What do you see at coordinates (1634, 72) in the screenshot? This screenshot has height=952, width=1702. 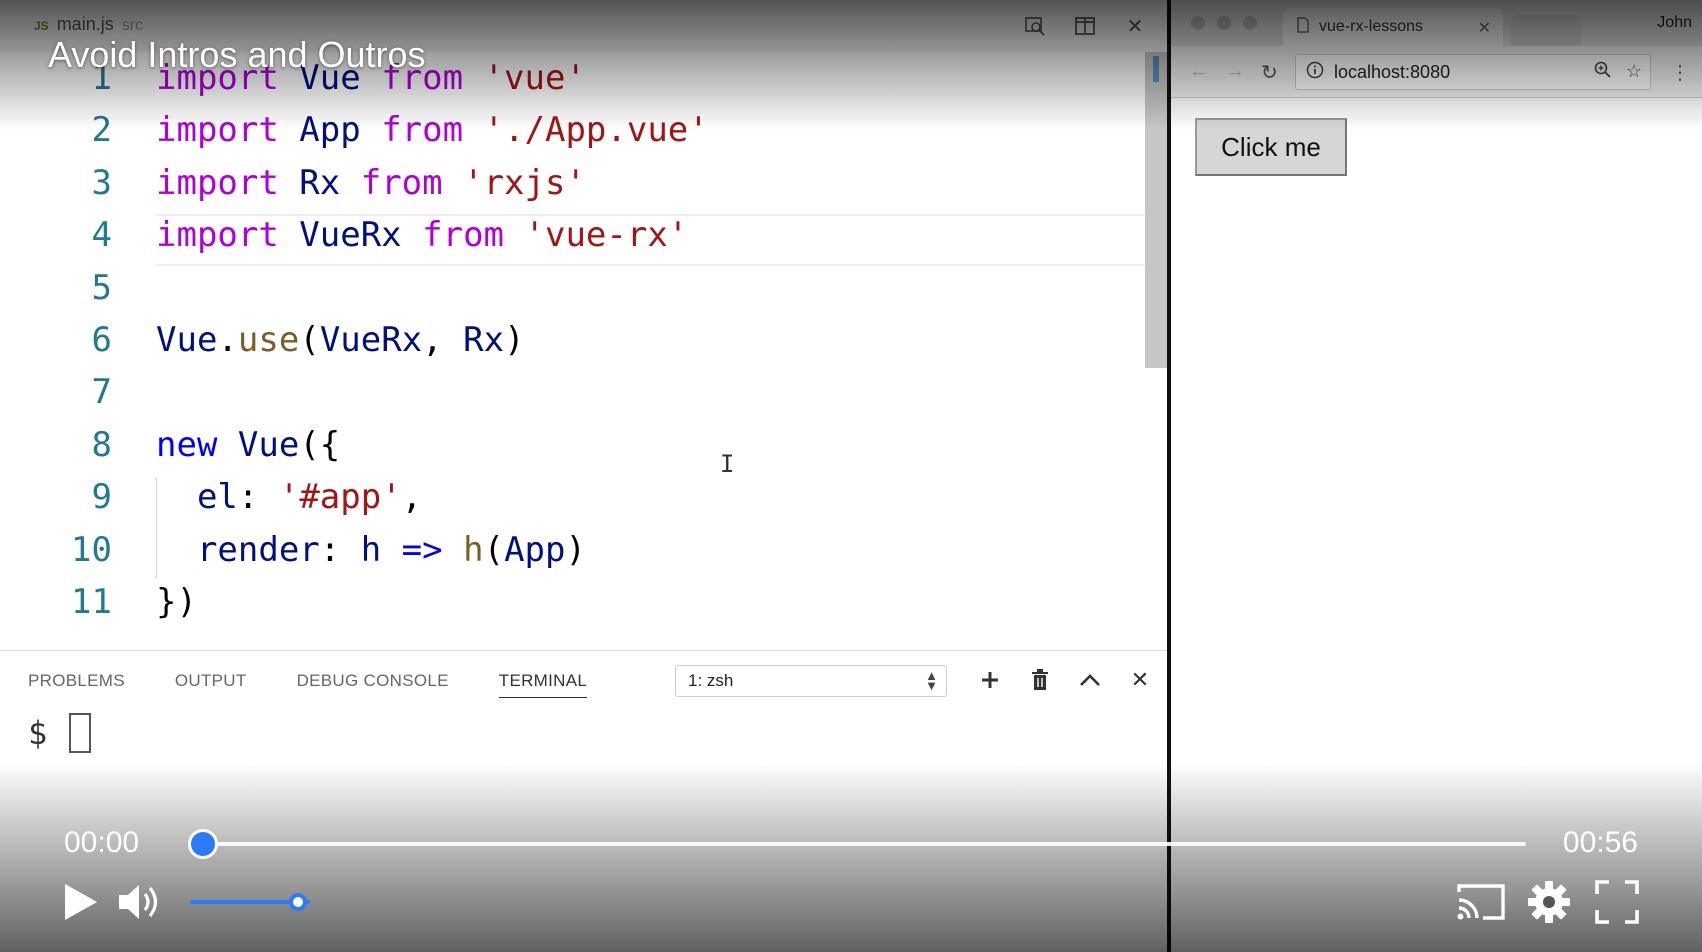 I see `bookmark-star-icon: ☆` at bounding box center [1634, 72].